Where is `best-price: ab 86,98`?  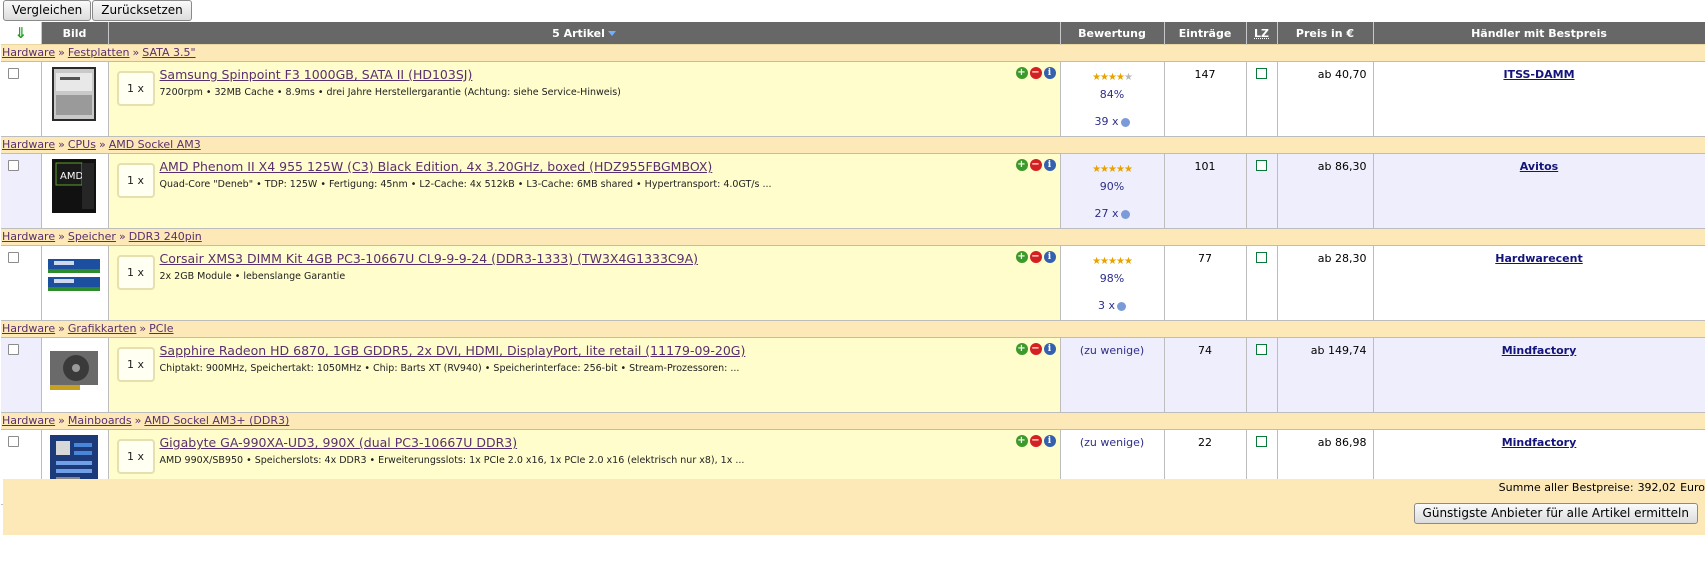 best-price: ab 86,98 is located at coordinates (1342, 442).